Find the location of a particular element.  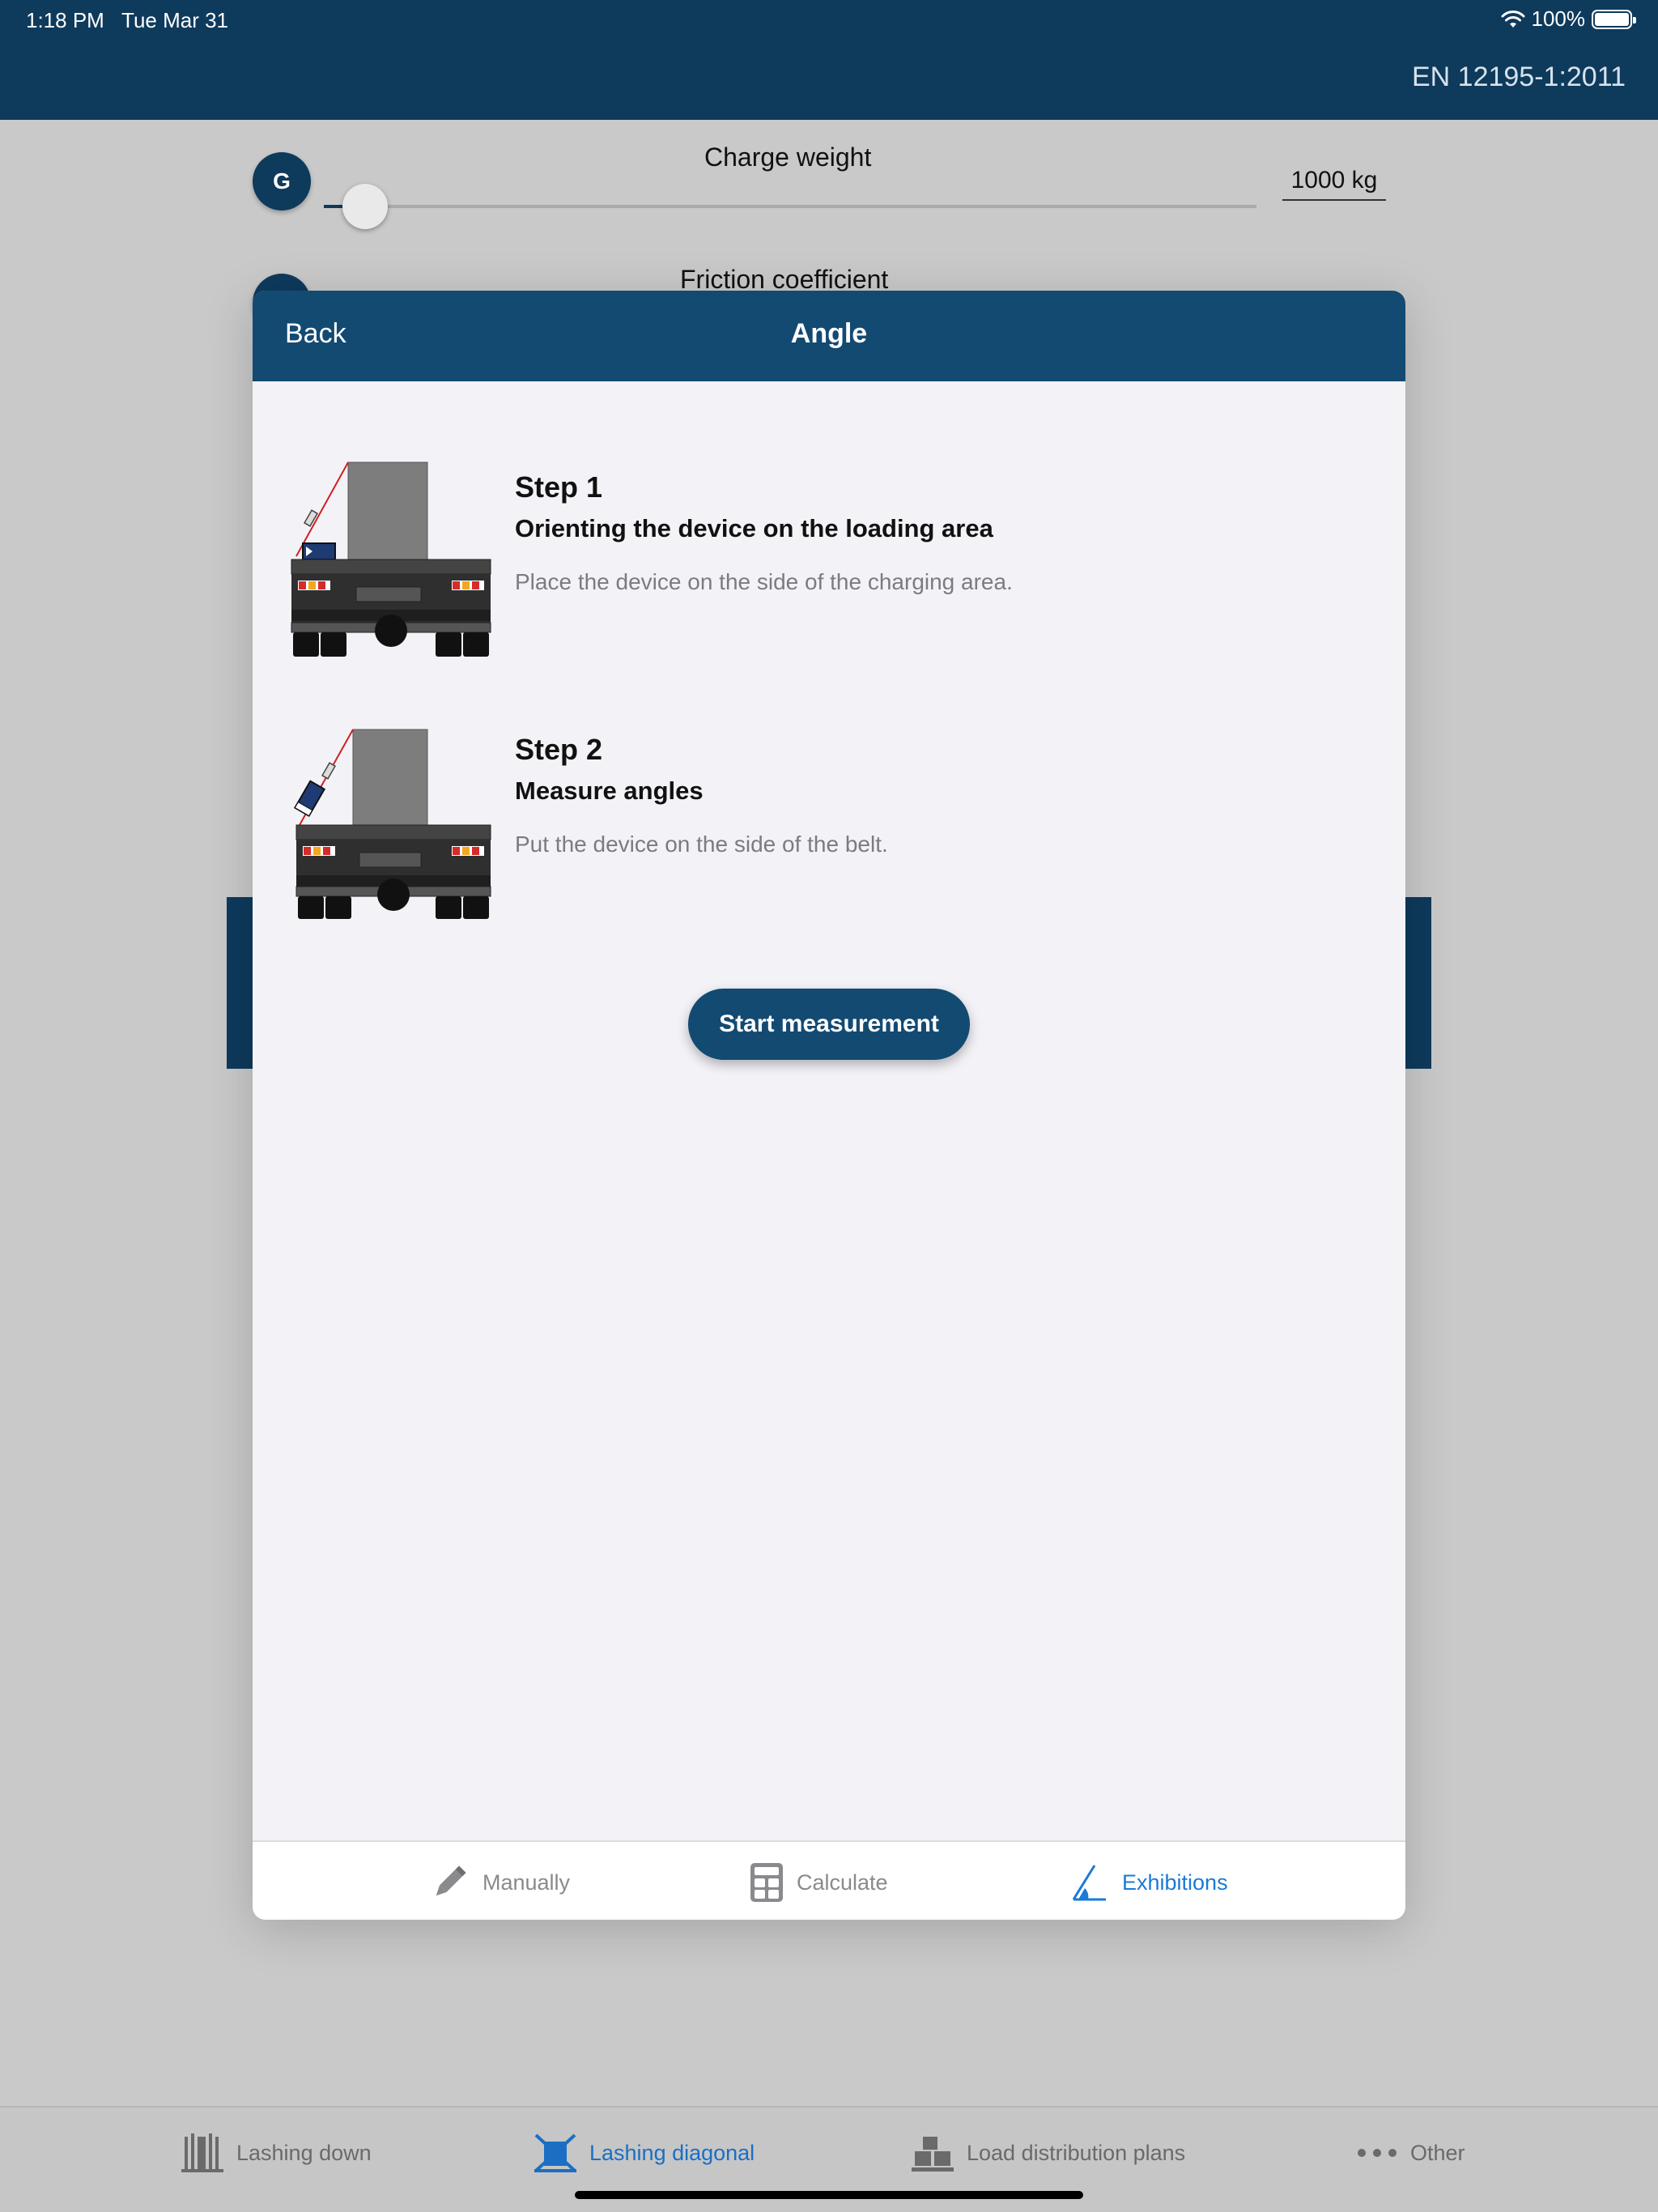

tab-exhibitions-label: Exhibitions is located at coordinates (1175, 1882).